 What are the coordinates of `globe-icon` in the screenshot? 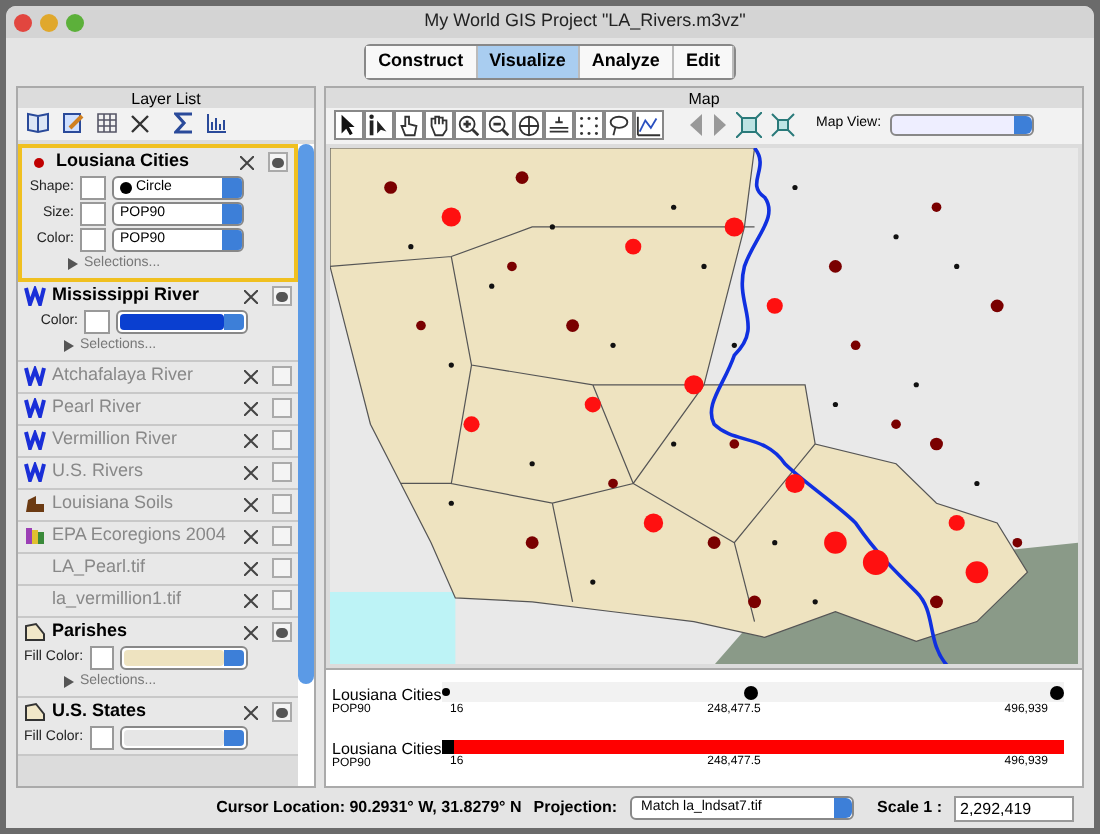 It's located at (529, 125).